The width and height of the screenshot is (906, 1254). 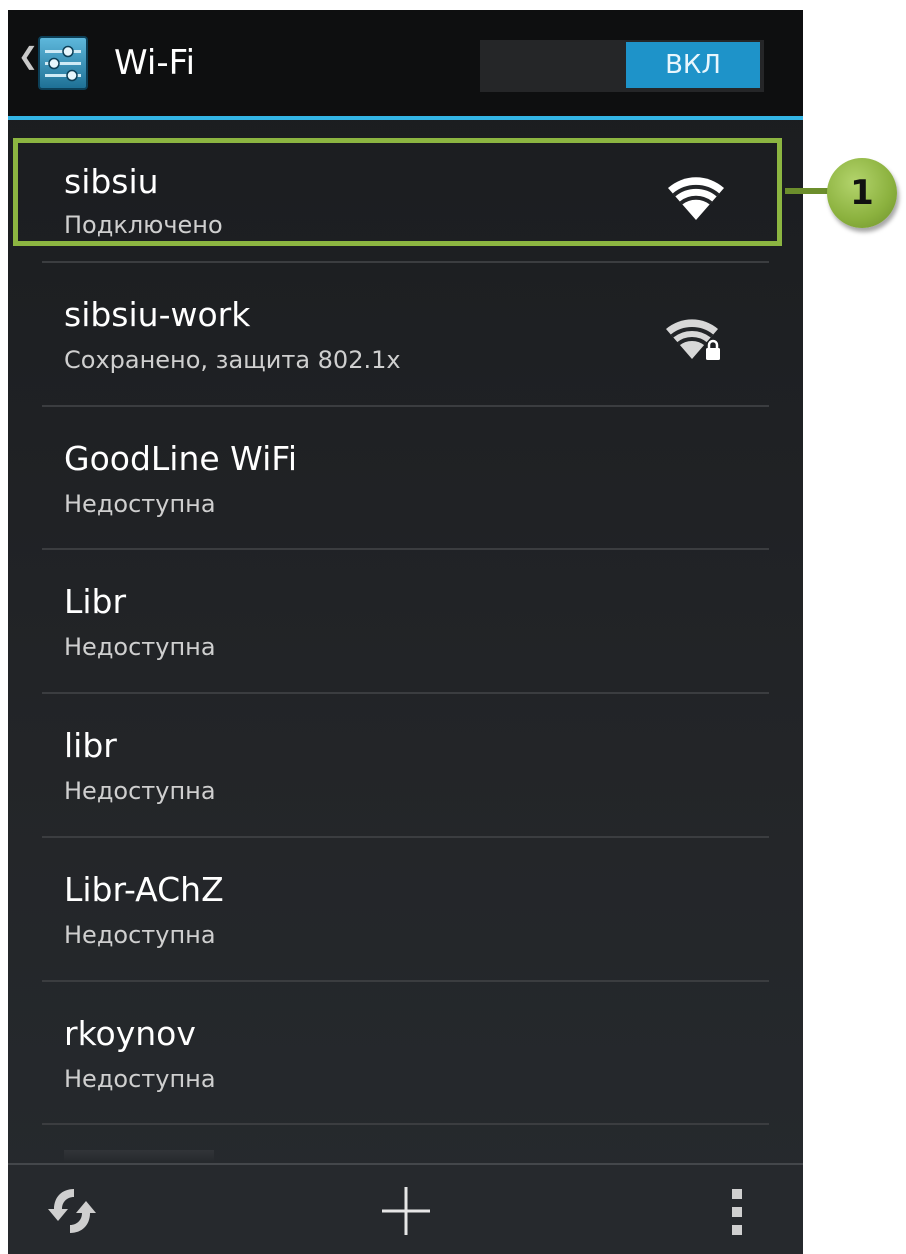 What do you see at coordinates (130, 1033) in the screenshot?
I see `network-name: rkoynov` at bounding box center [130, 1033].